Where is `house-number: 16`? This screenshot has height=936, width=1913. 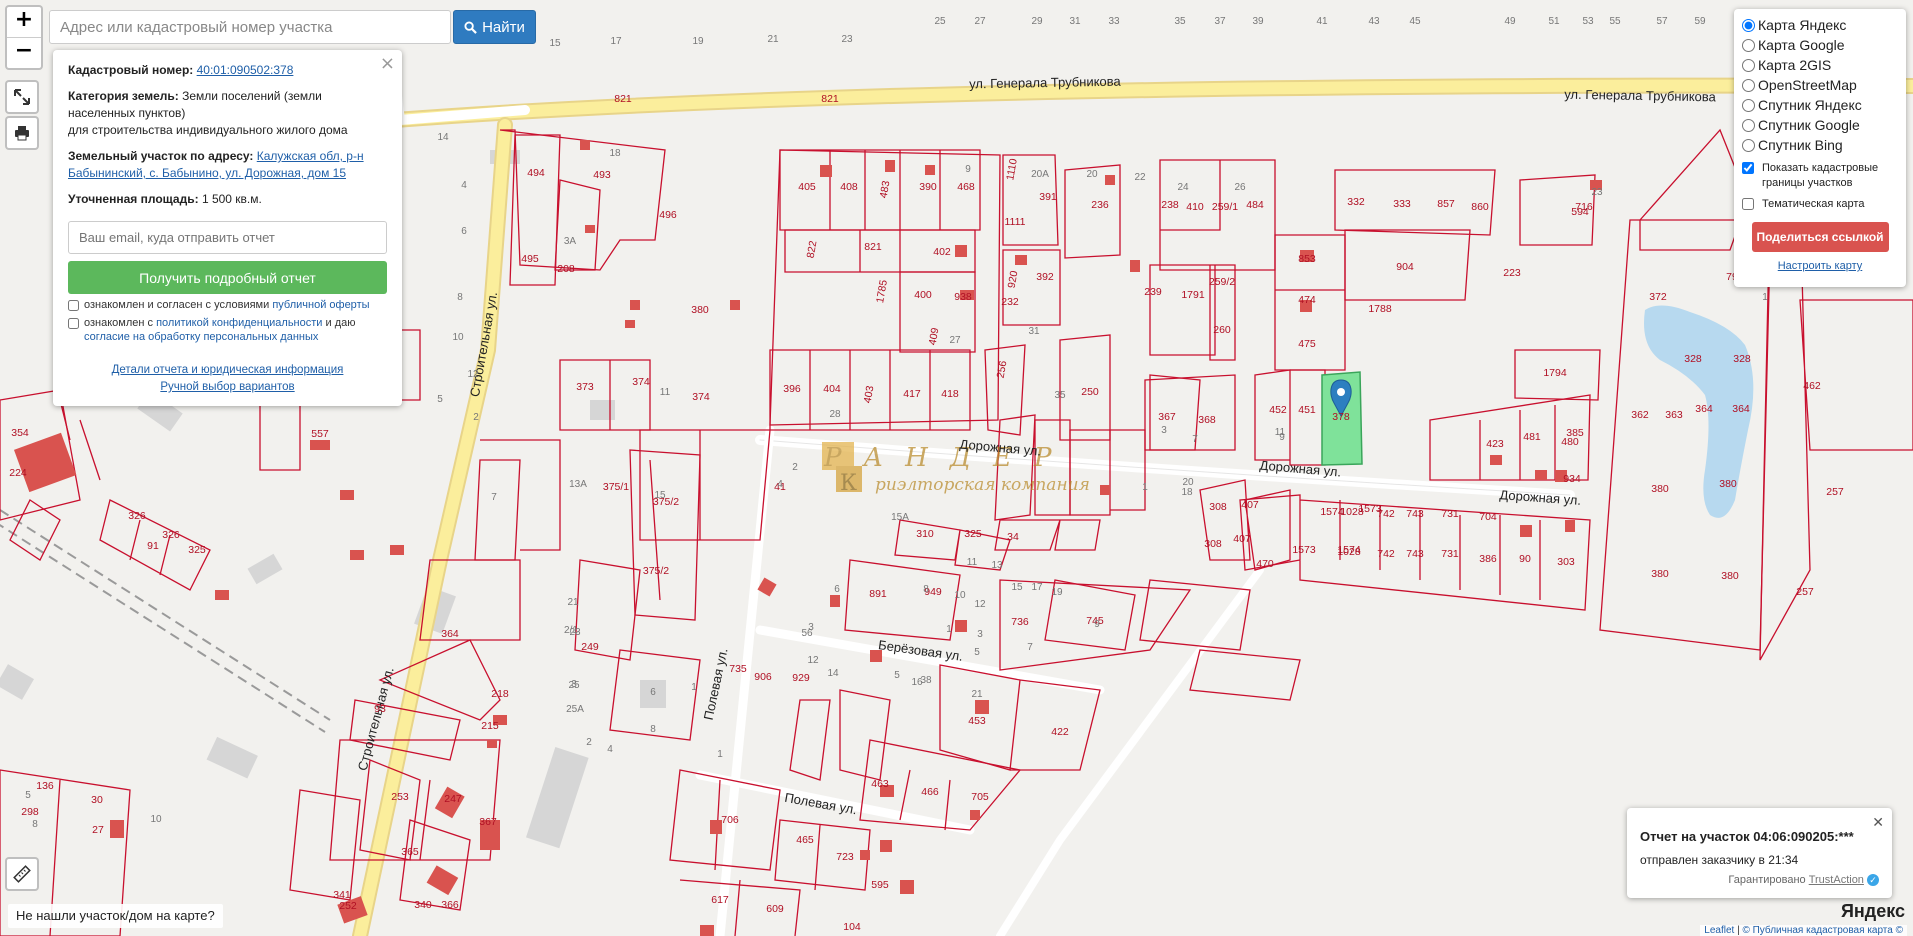
house-number: 16 is located at coordinates (917, 682).